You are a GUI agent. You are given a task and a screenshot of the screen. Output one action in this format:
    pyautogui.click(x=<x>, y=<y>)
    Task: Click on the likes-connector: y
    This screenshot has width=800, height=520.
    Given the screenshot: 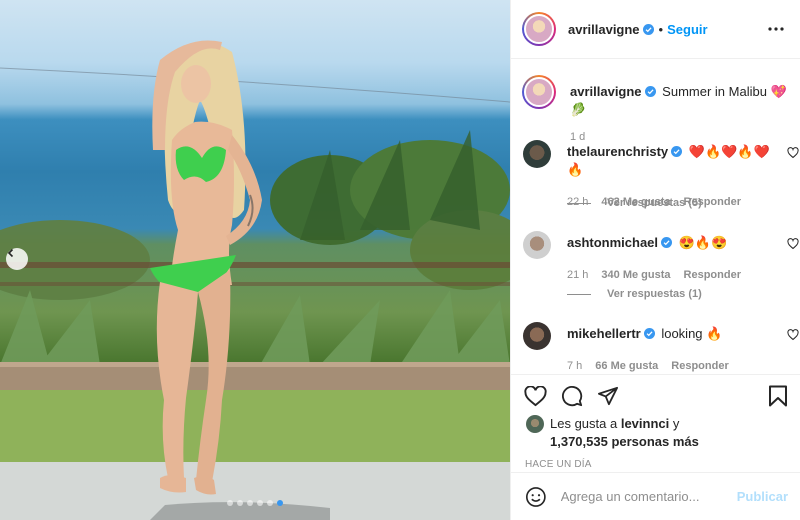 What is the action you would take?
    pyautogui.click(x=676, y=423)
    